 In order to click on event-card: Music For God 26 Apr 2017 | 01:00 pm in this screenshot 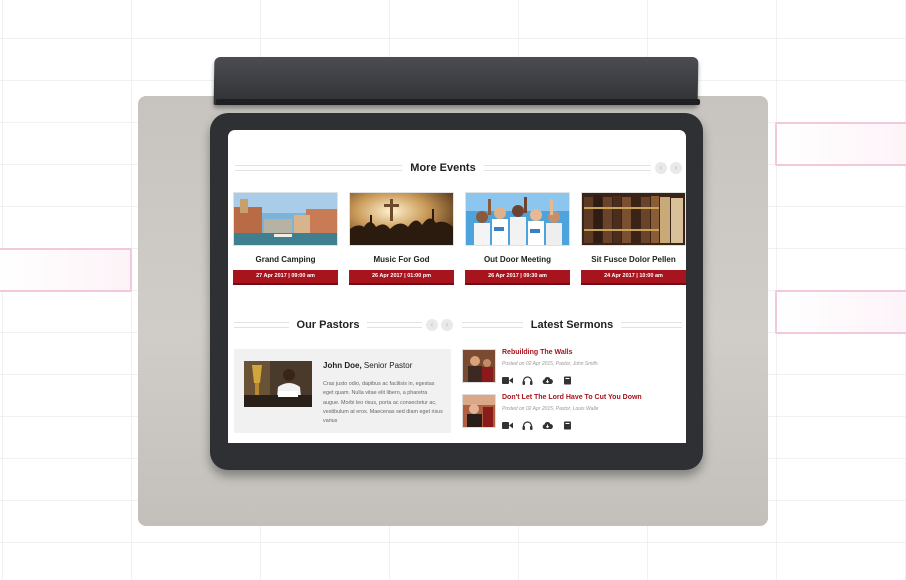, I will do `click(401, 238)`.